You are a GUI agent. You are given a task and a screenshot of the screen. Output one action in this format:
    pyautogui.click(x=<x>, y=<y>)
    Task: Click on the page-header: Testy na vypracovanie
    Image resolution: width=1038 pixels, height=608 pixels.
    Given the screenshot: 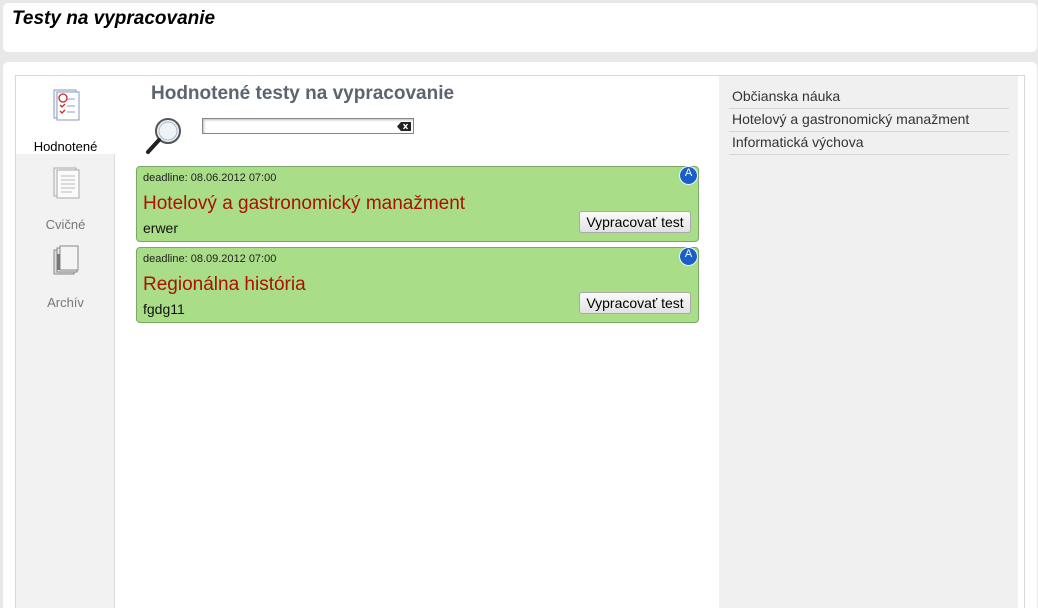 What is the action you would take?
    pyautogui.click(x=520, y=27)
    